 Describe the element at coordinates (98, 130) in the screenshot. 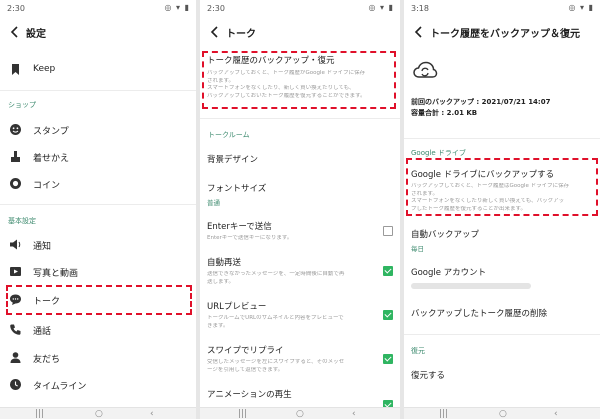

I see `settings-item-stamp: スタンプ` at that location.